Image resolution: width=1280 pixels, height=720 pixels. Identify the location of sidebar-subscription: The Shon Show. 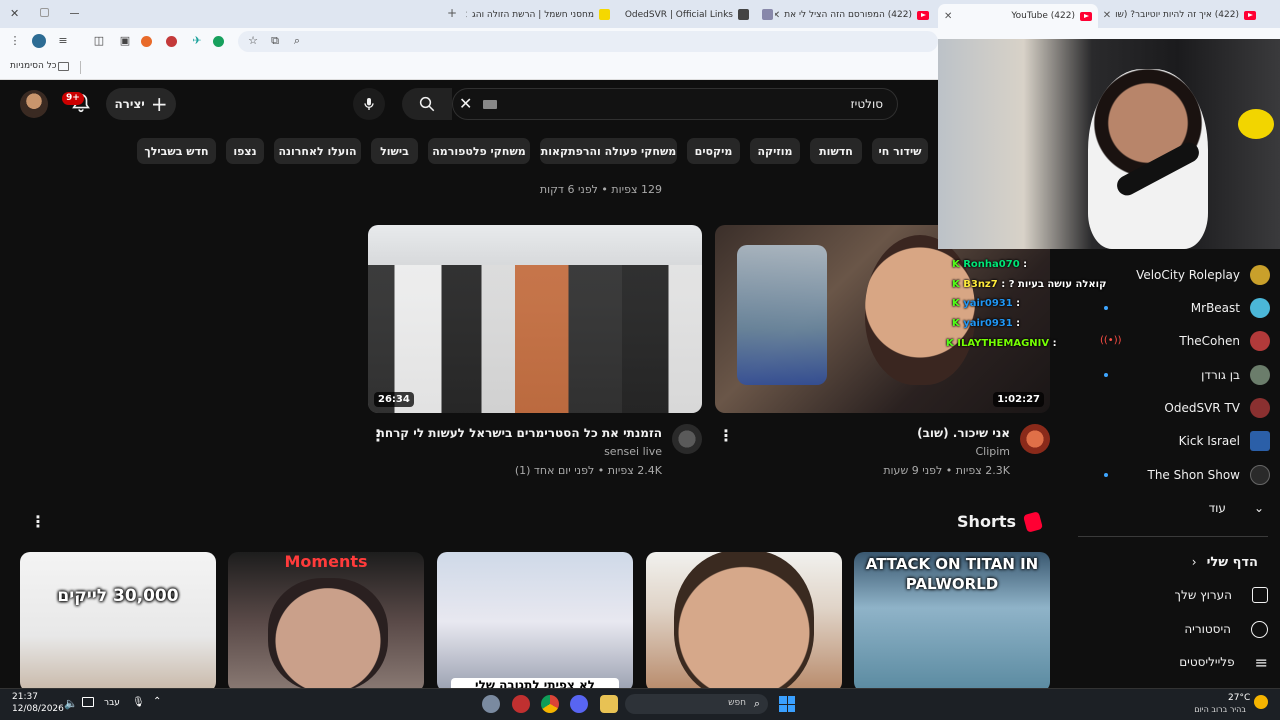
(1175, 475).